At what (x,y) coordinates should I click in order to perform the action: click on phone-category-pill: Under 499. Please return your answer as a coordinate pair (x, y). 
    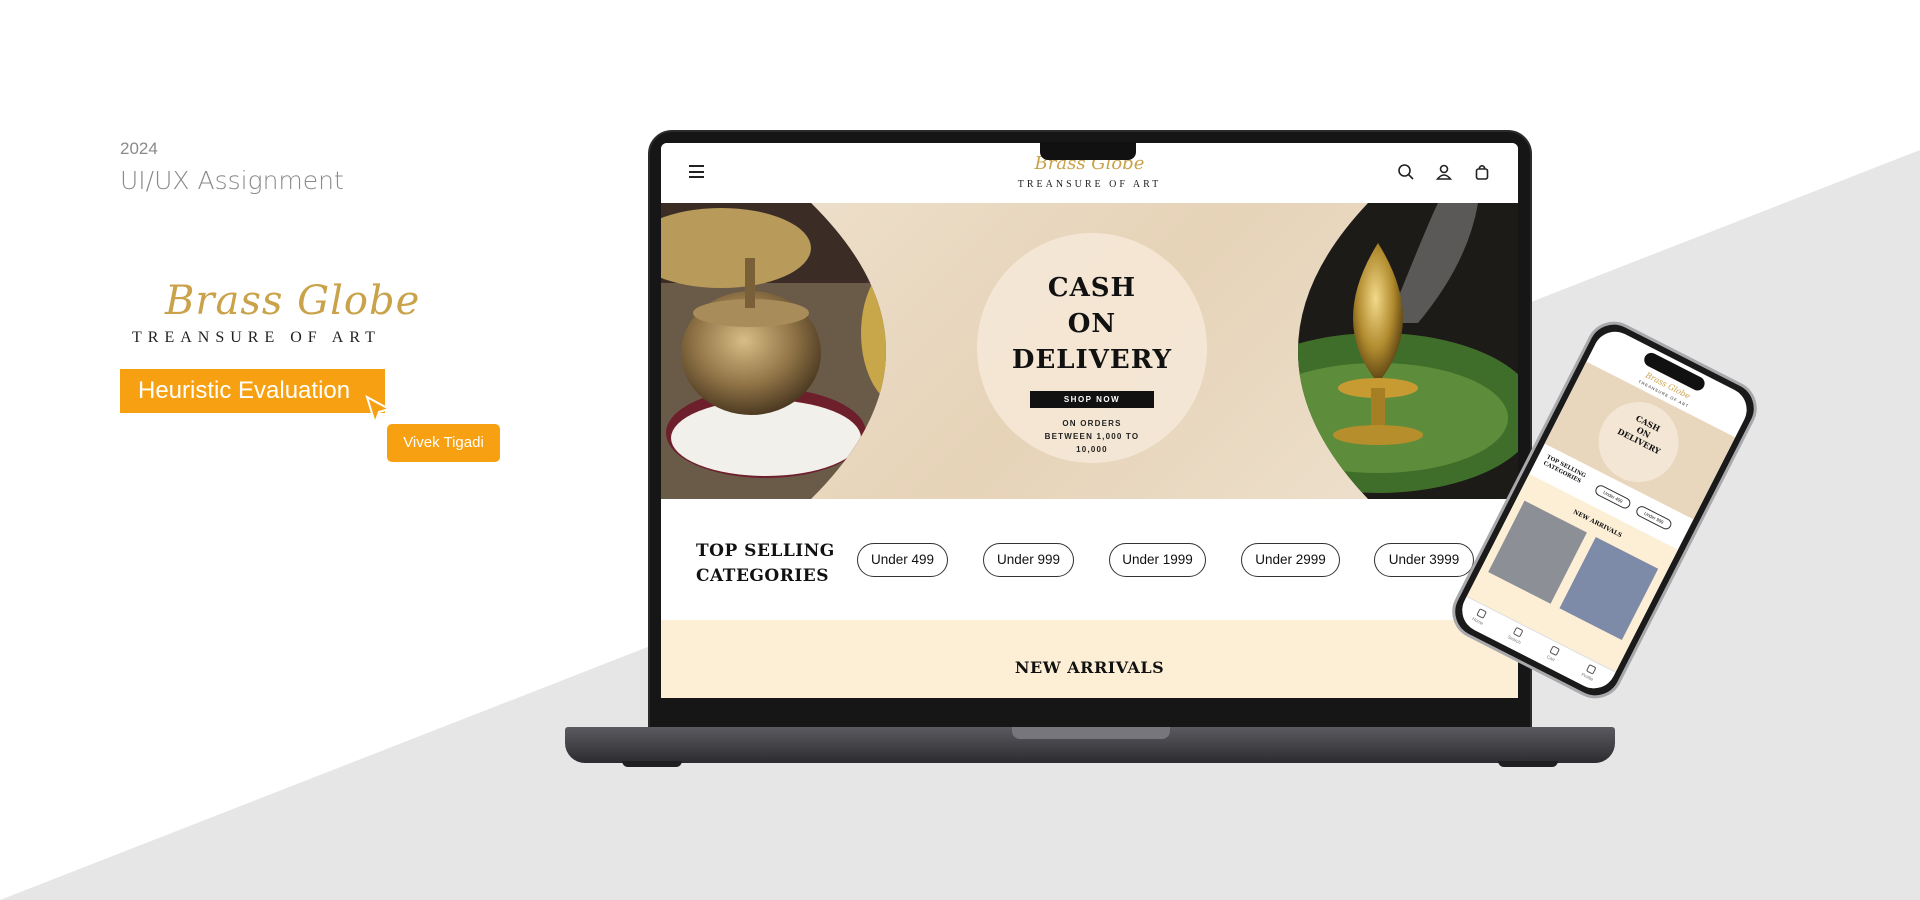
    Looking at the image, I should click on (1613, 497).